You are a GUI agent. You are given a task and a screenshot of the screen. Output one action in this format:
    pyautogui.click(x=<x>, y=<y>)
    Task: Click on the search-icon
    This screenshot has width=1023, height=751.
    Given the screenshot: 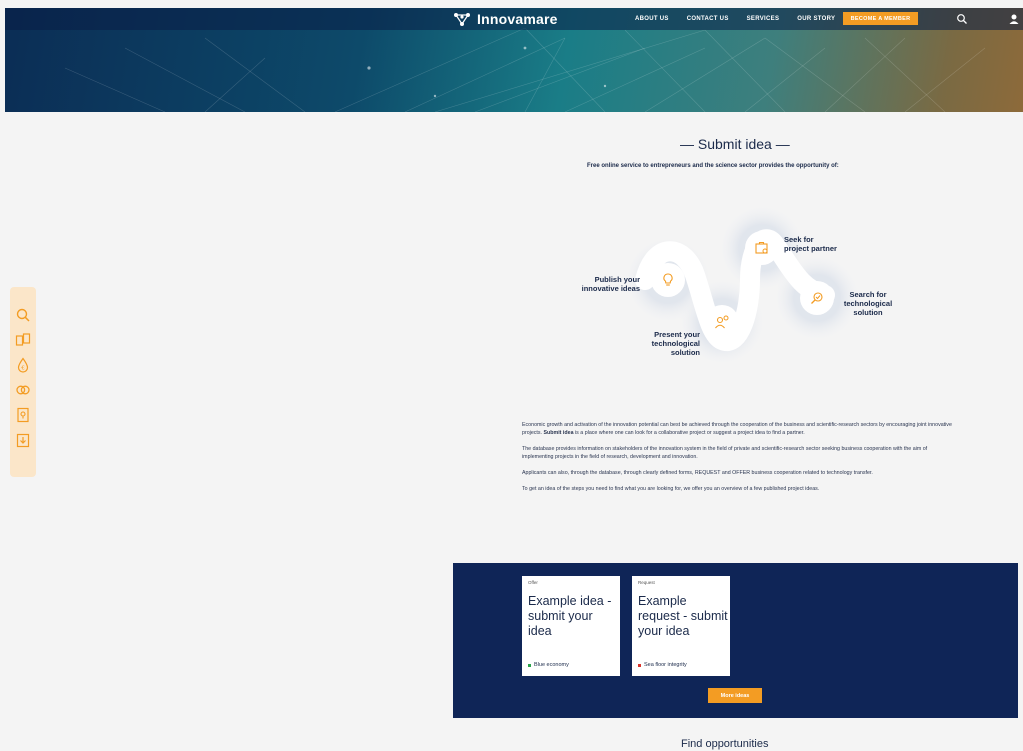 What is the action you would take?
    pyautogui.click(x=962, y=19)
    